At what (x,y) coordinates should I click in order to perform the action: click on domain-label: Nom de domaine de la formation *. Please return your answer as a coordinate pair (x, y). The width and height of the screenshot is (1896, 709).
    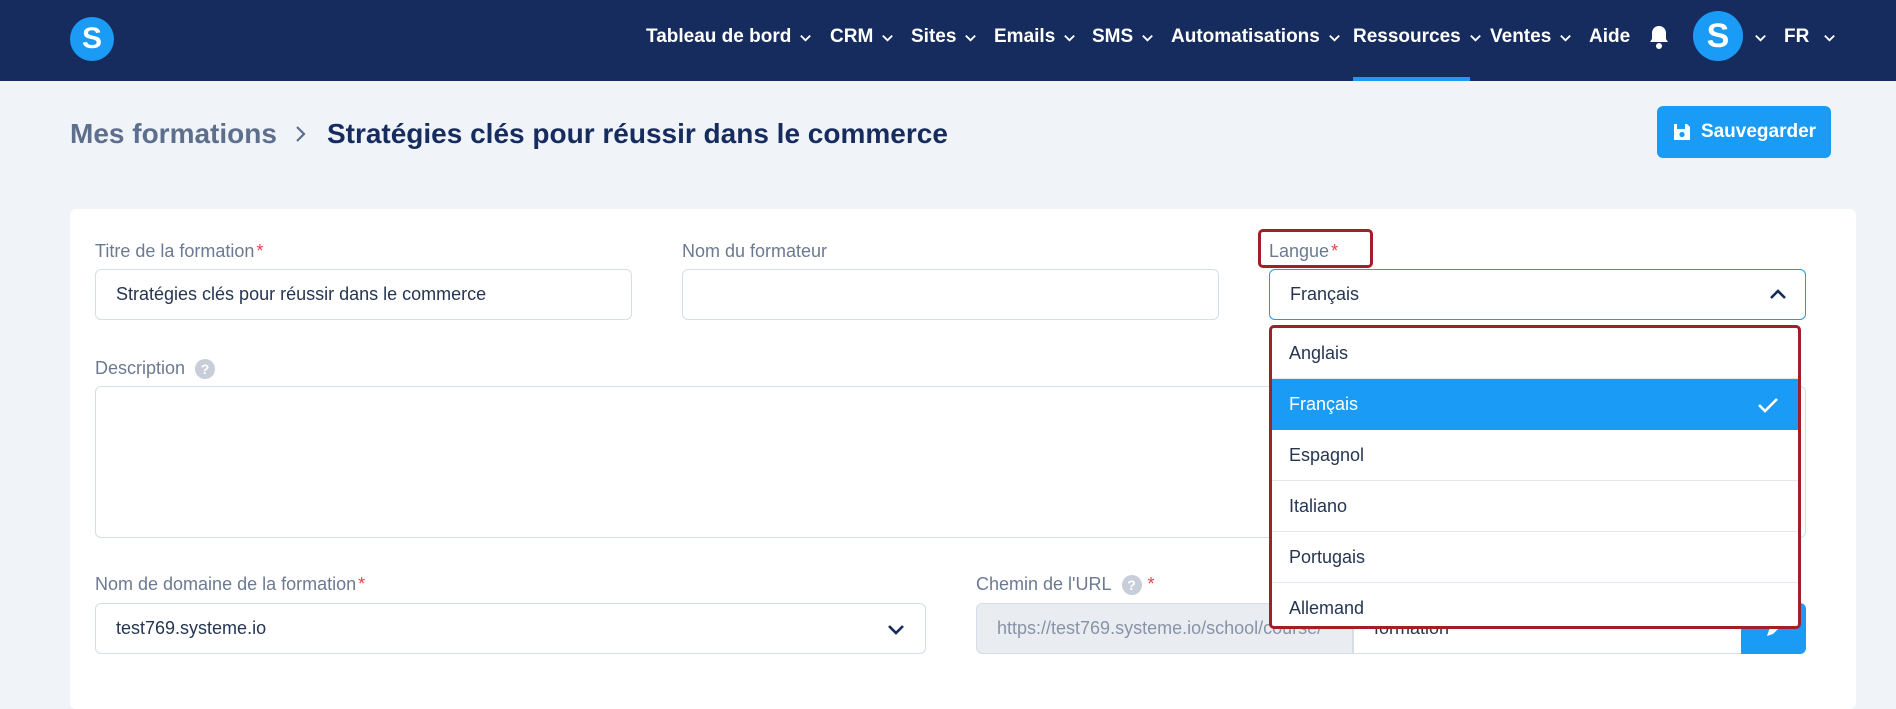
    Looking at the image, I should click on (230, 584).